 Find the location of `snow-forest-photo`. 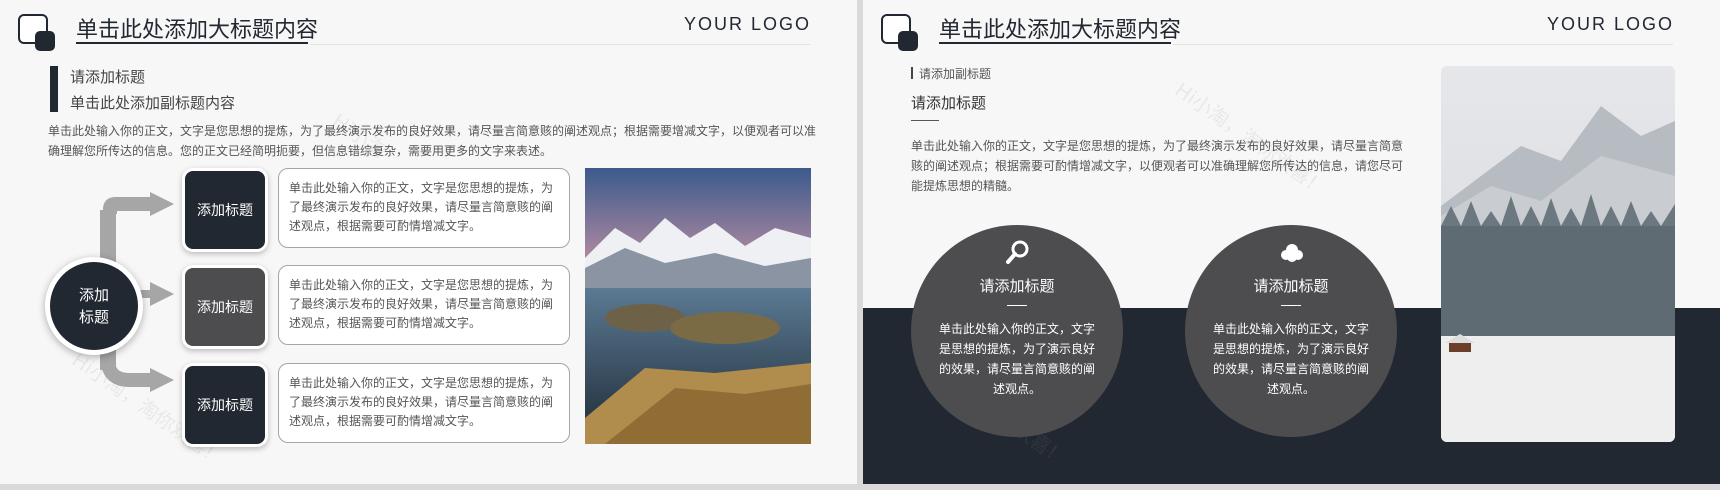

snow-forest-photo is located at coordinates (1558, 254).